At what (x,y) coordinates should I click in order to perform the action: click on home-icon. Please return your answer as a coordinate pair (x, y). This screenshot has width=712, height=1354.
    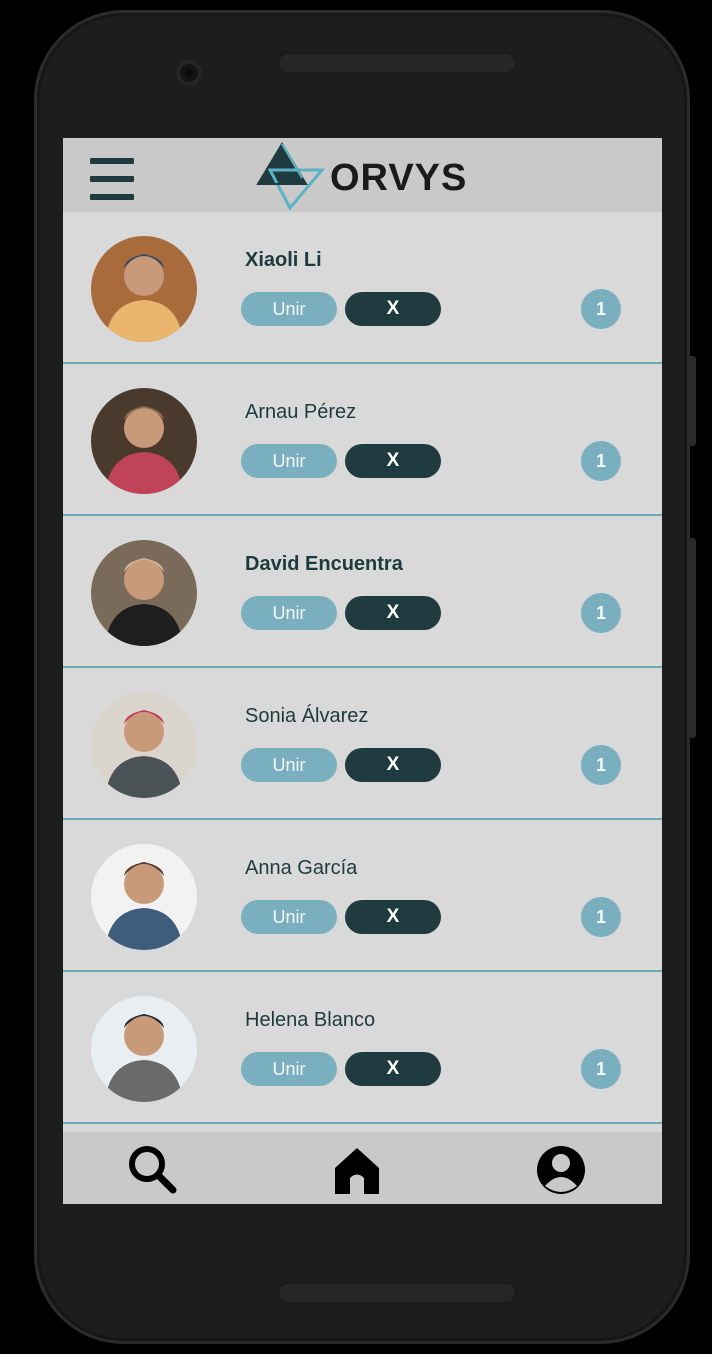
    Looking at the image, I should click on (357, 1170).